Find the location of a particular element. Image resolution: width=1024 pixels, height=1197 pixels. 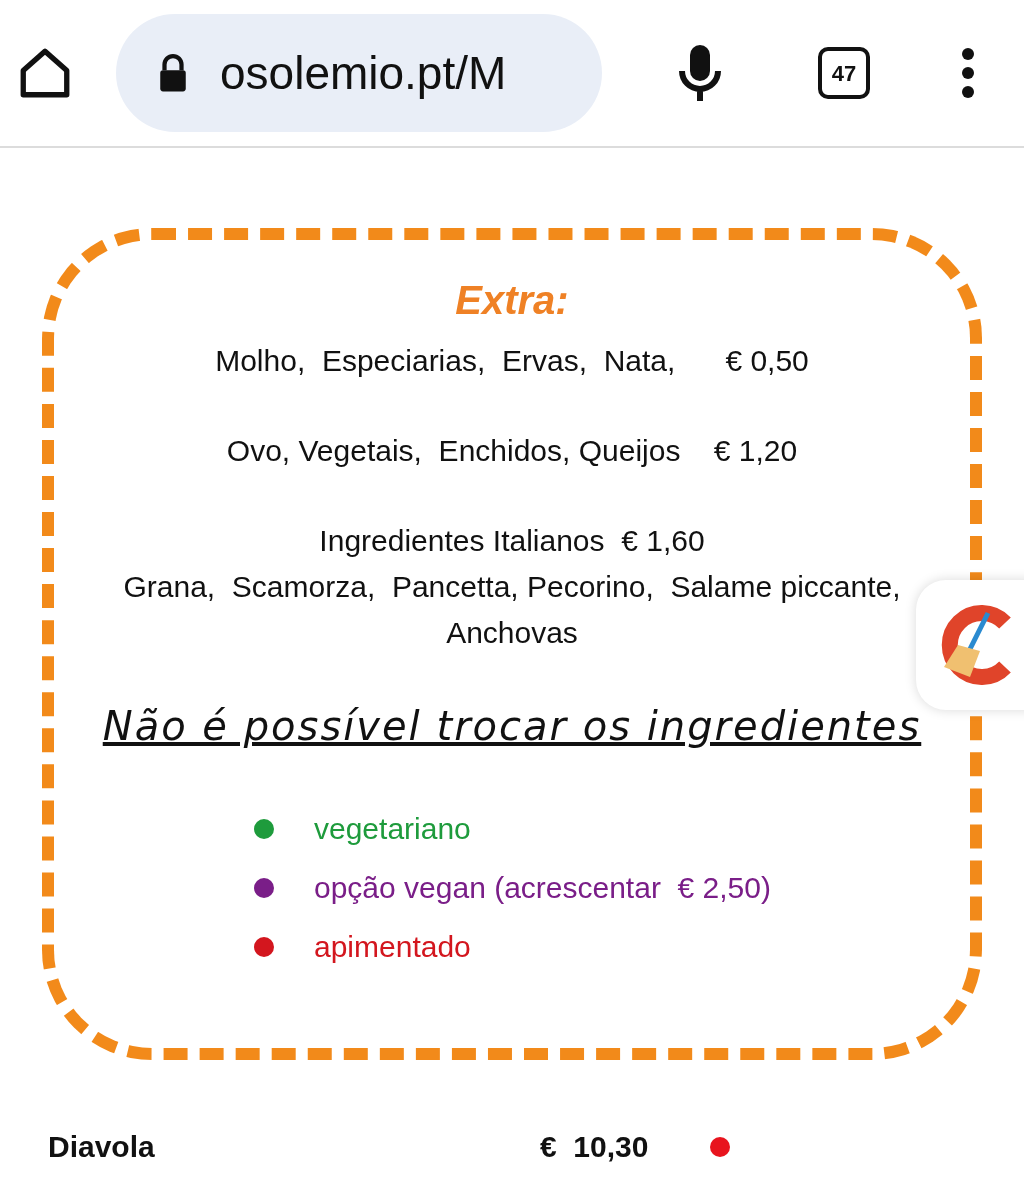

floating-app-bubble is located at coordinates (970, 645).